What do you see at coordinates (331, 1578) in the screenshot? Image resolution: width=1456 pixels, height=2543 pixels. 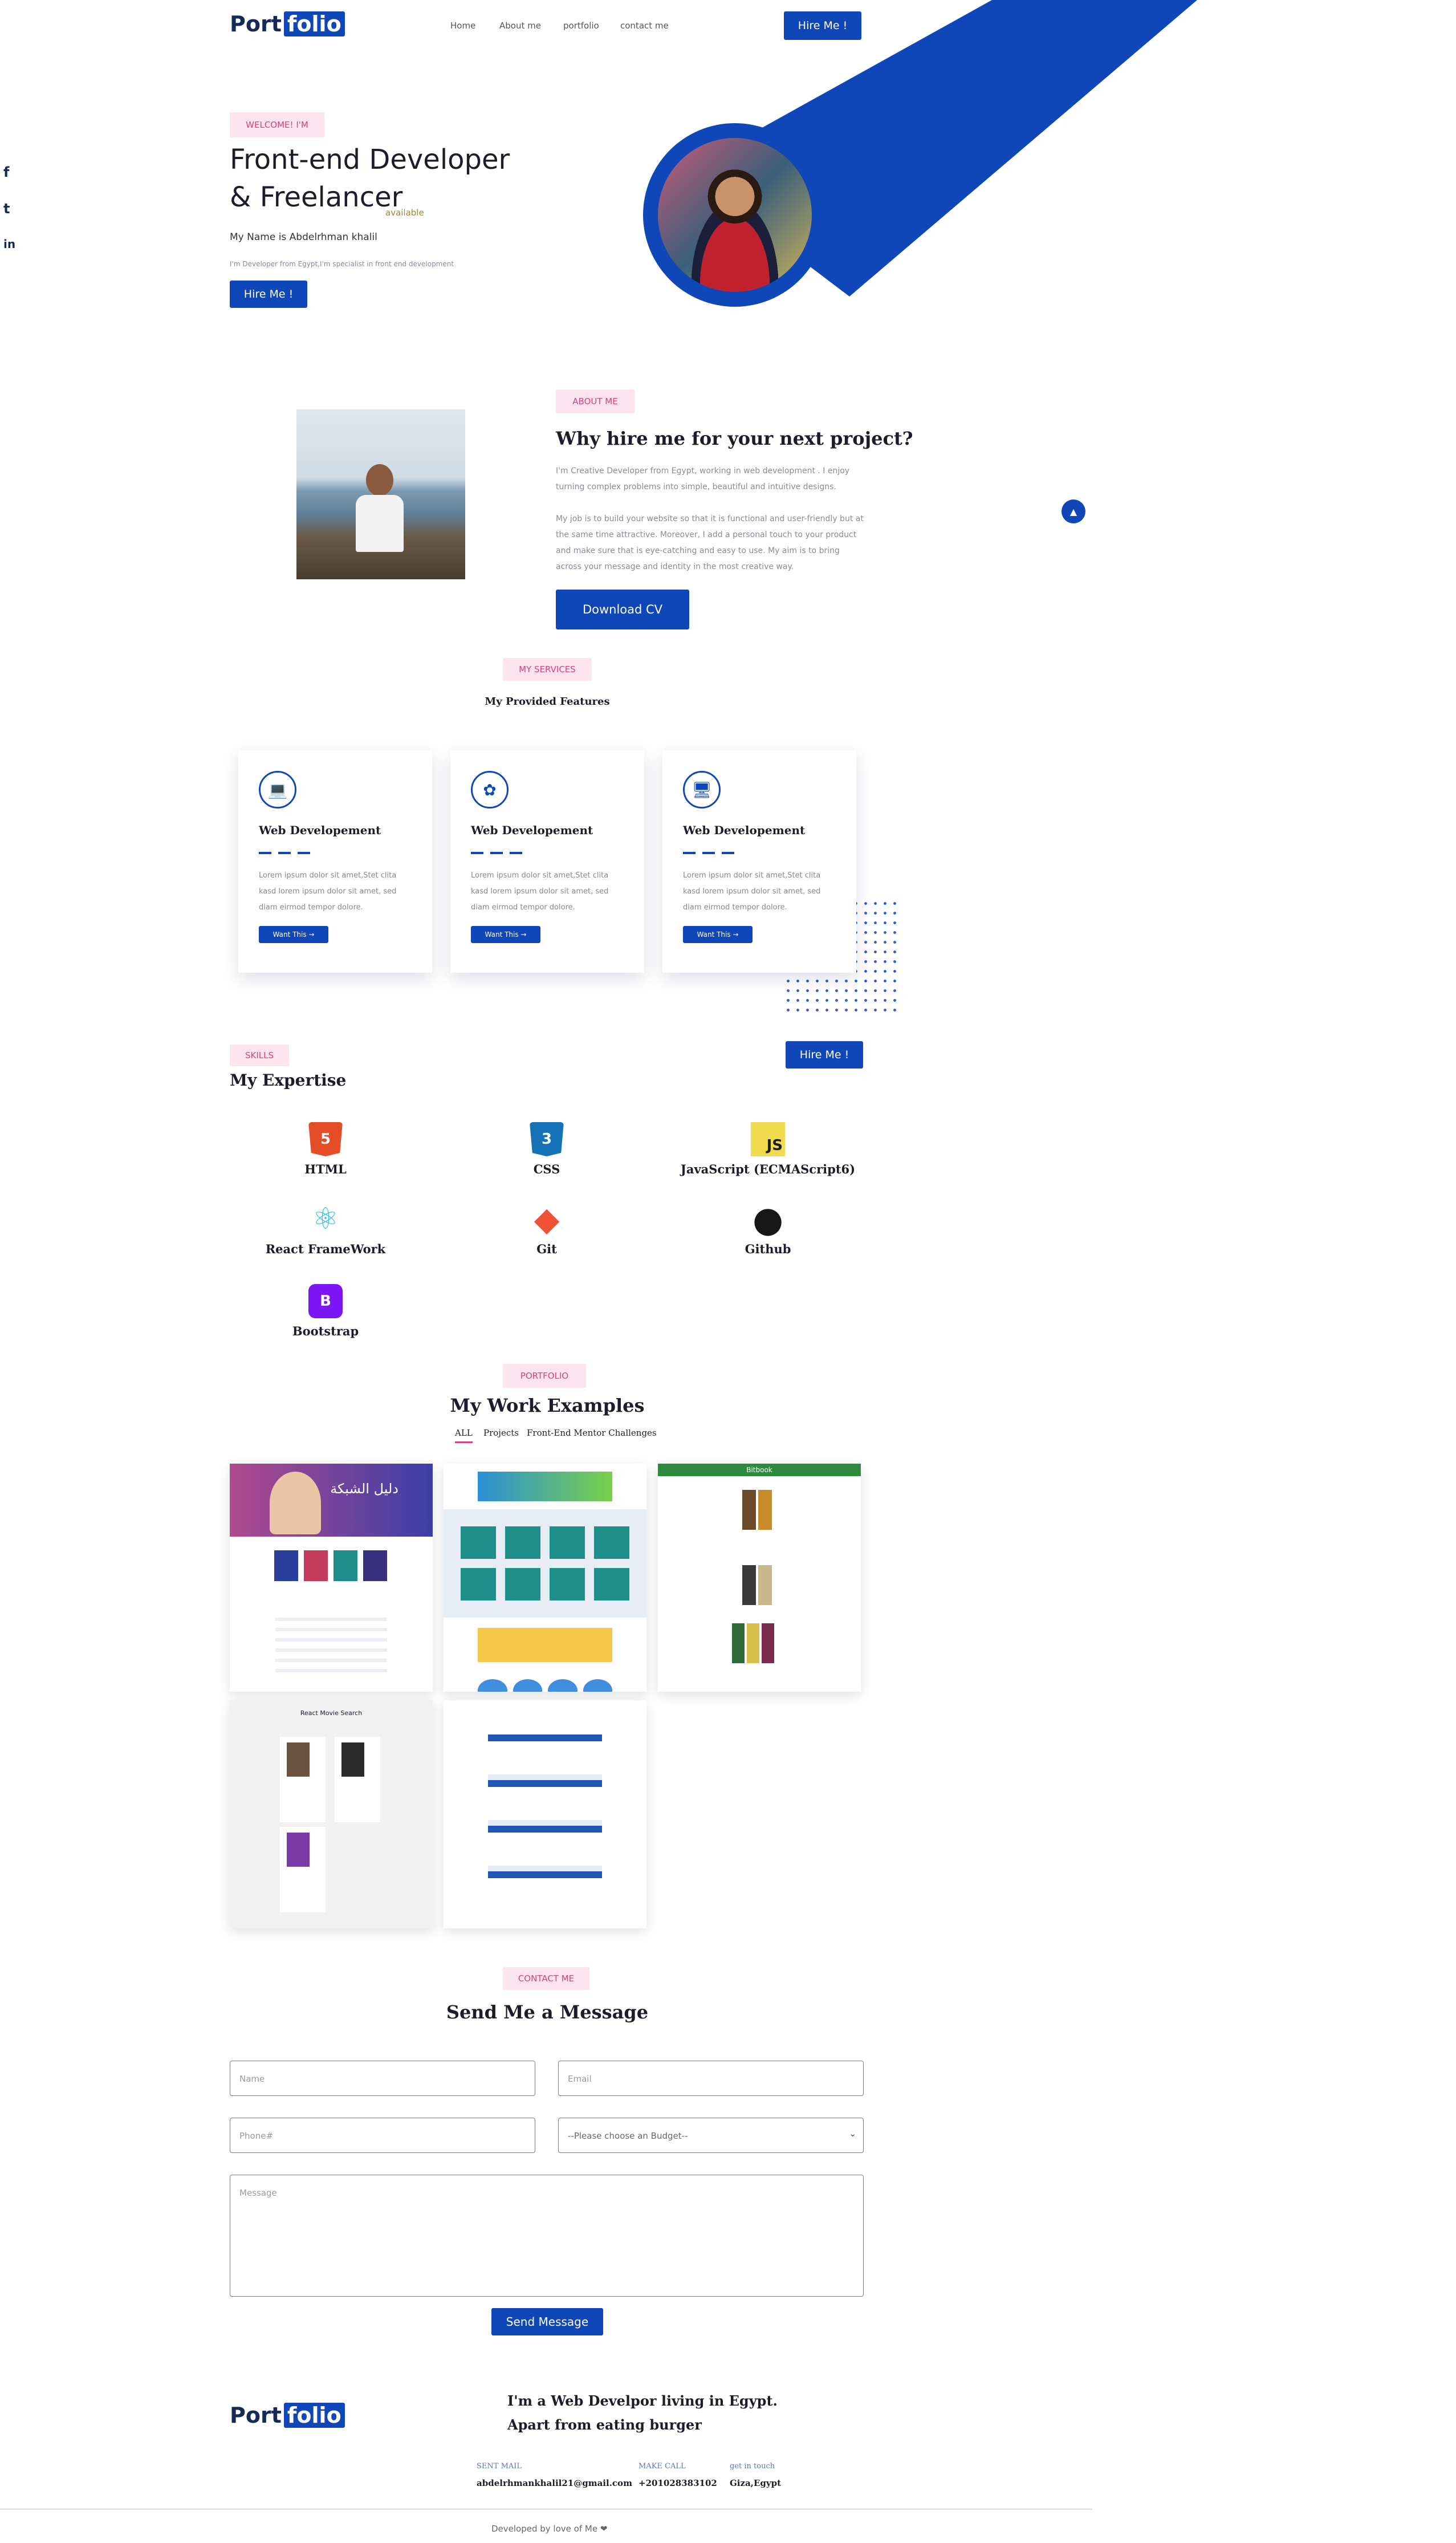 I see `project-screenshot: دليل الشبكة` at bounding box center [331, 1578].